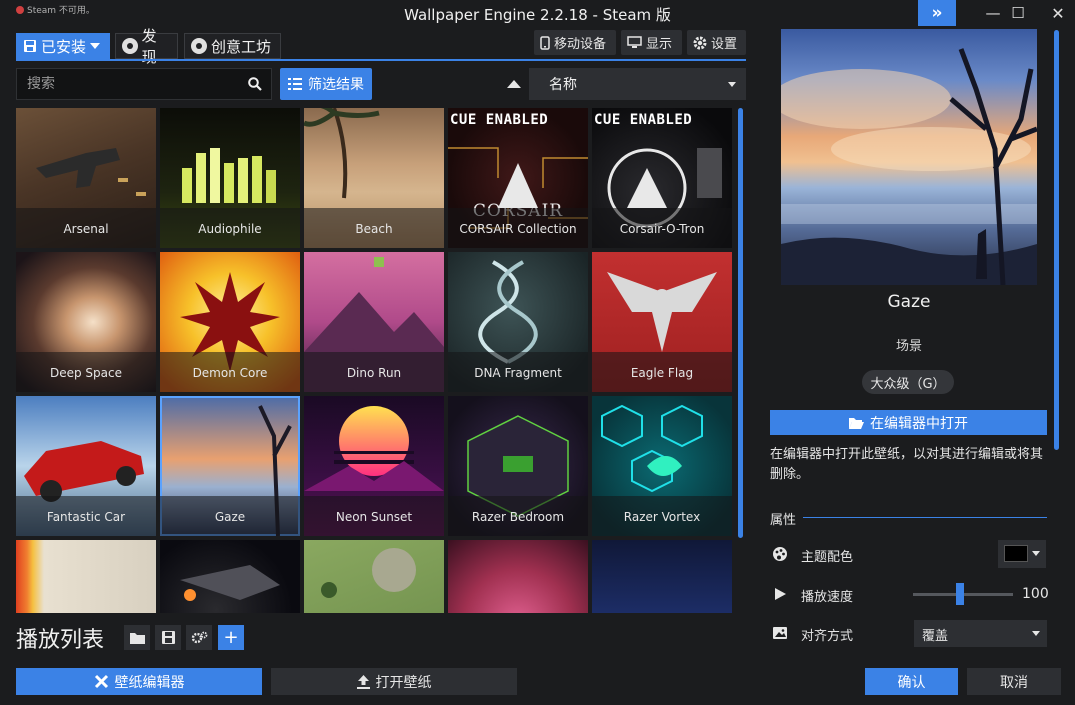 This screenshot has width=1075, height=705. I want to click on alignment-select: 覆盖, so click(980, 633).